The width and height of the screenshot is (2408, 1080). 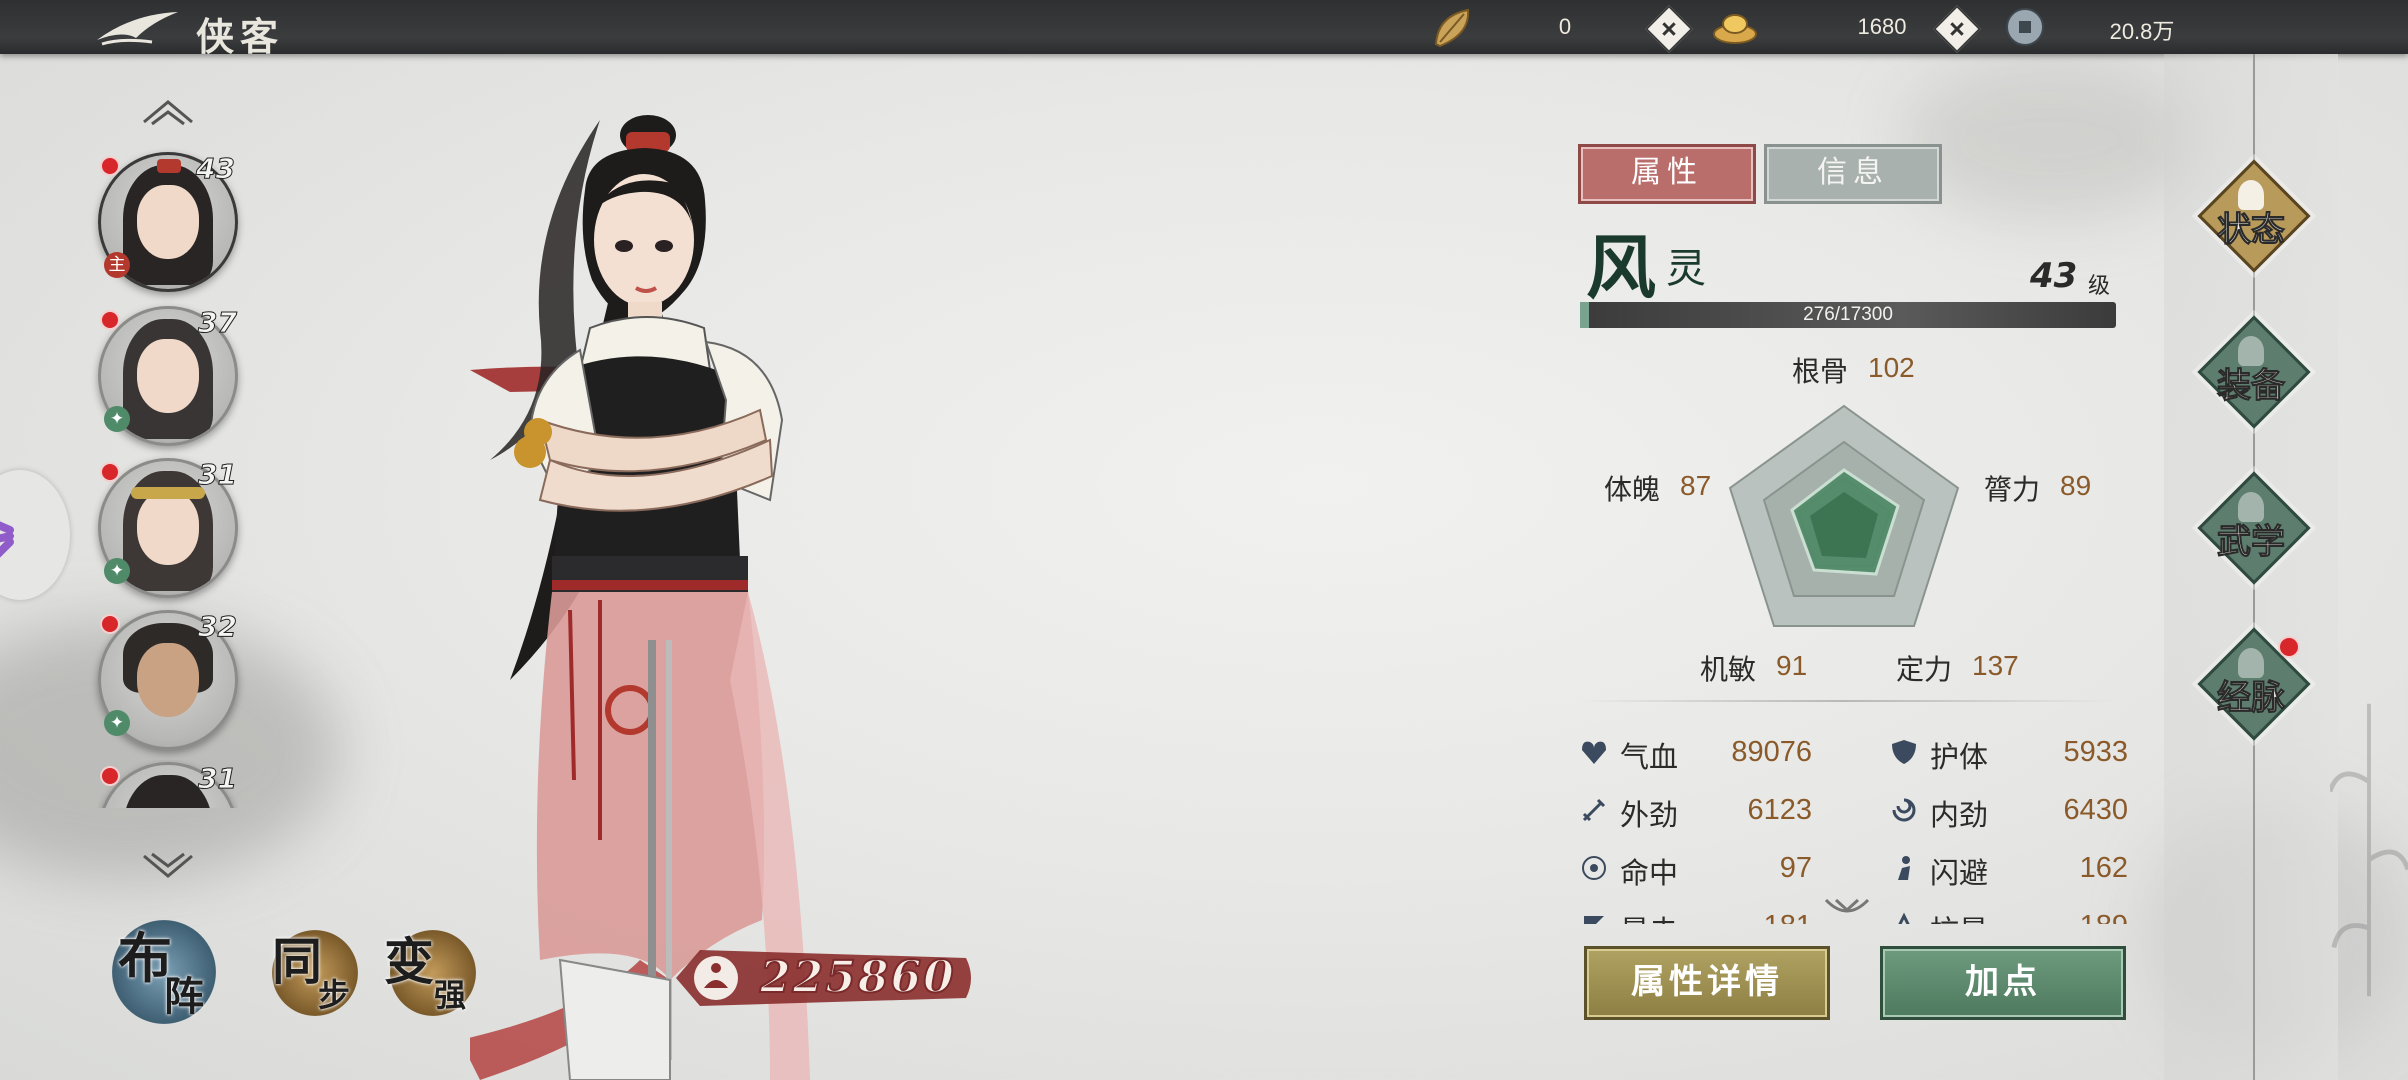 I want to click on stat-label: 外劲, so click(x=1649, y=815).